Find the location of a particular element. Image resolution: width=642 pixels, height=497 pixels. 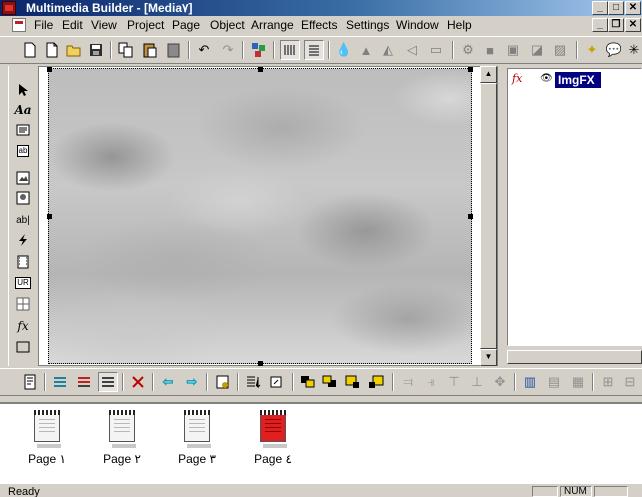

menu-help: Help is located at coordinates (459, 25).